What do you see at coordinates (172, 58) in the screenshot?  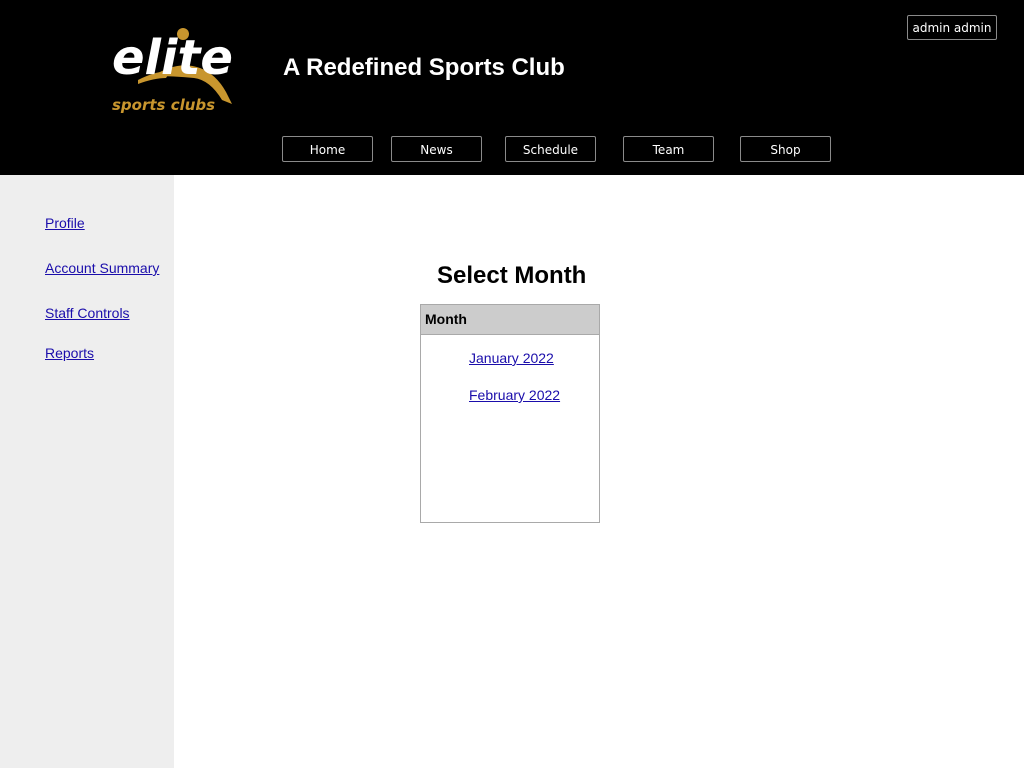 I see `logo-wordmark: elite` at bounding box center [172, 58].